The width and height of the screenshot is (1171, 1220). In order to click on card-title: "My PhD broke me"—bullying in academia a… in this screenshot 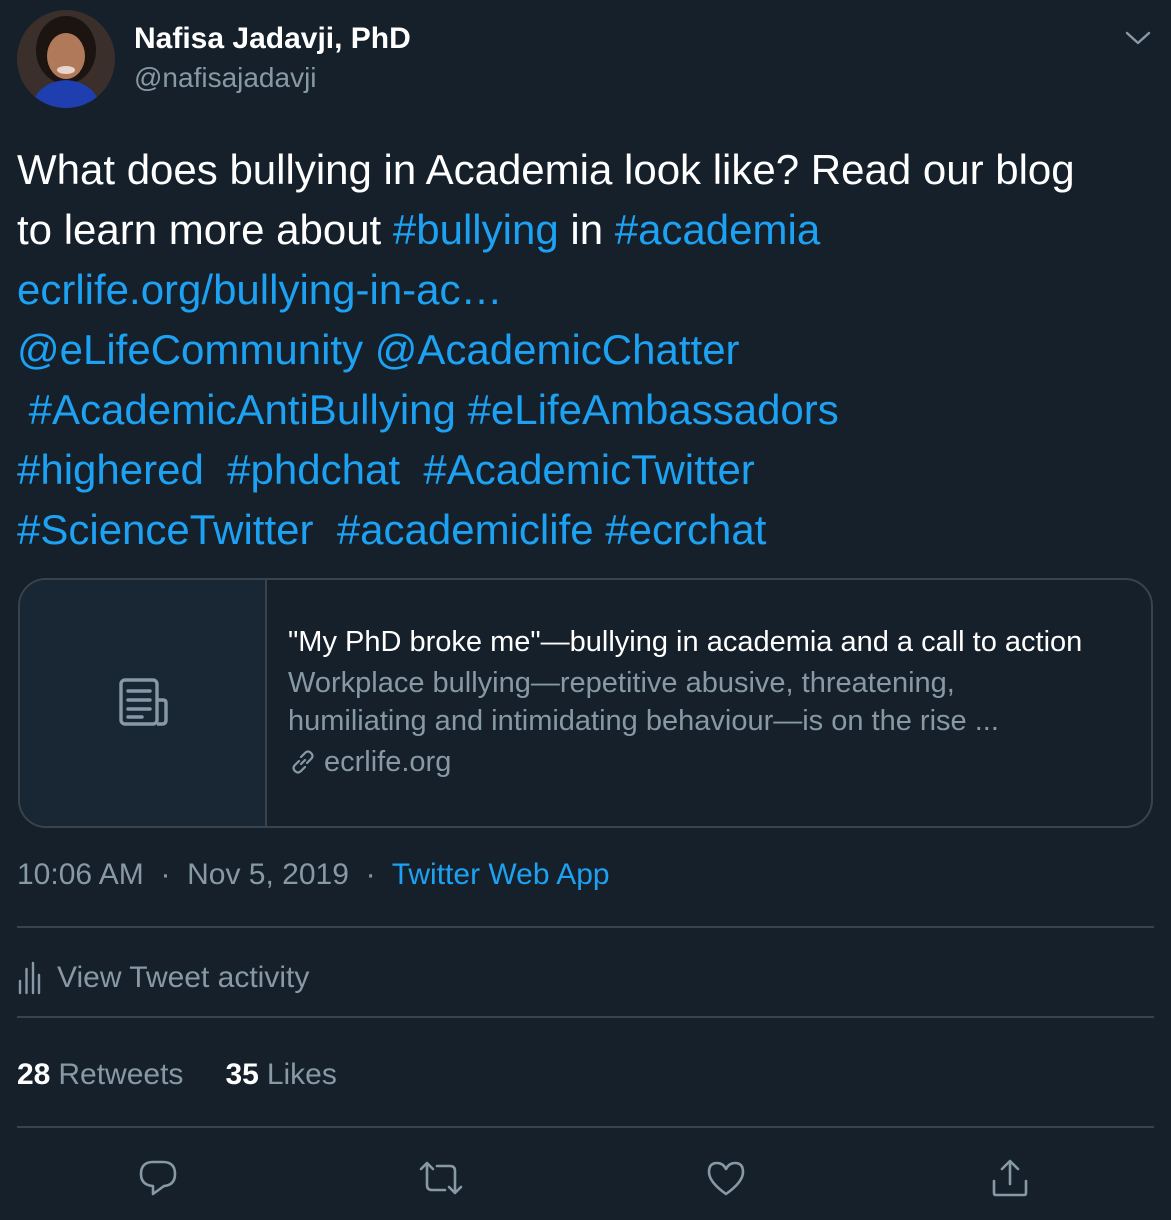, I will do `click(685, 642)`.